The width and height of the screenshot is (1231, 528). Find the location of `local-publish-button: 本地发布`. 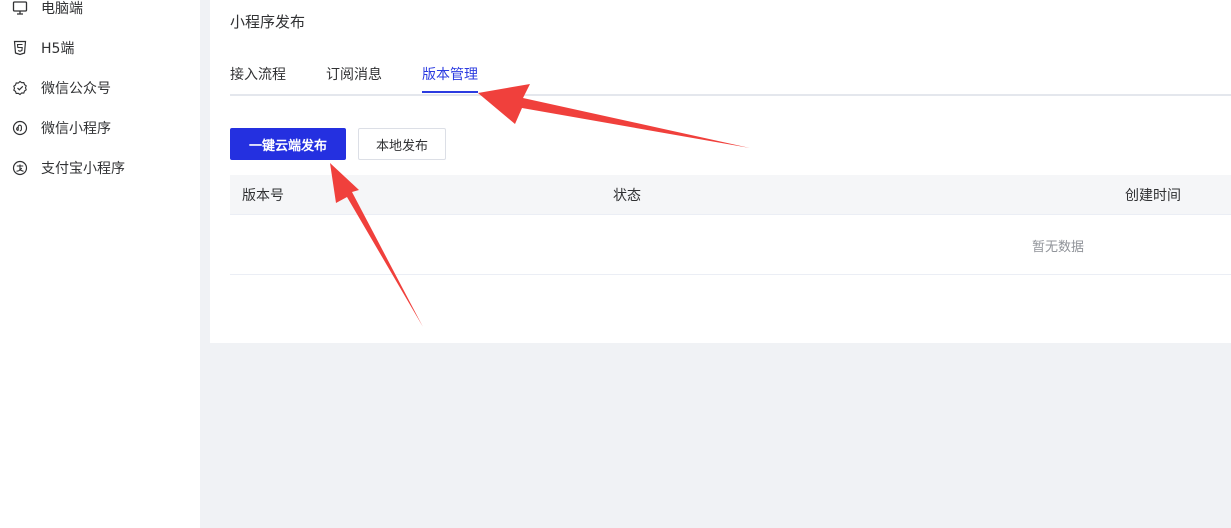

local-publish-button: 本地发布 is located at coordinates (402, 144).